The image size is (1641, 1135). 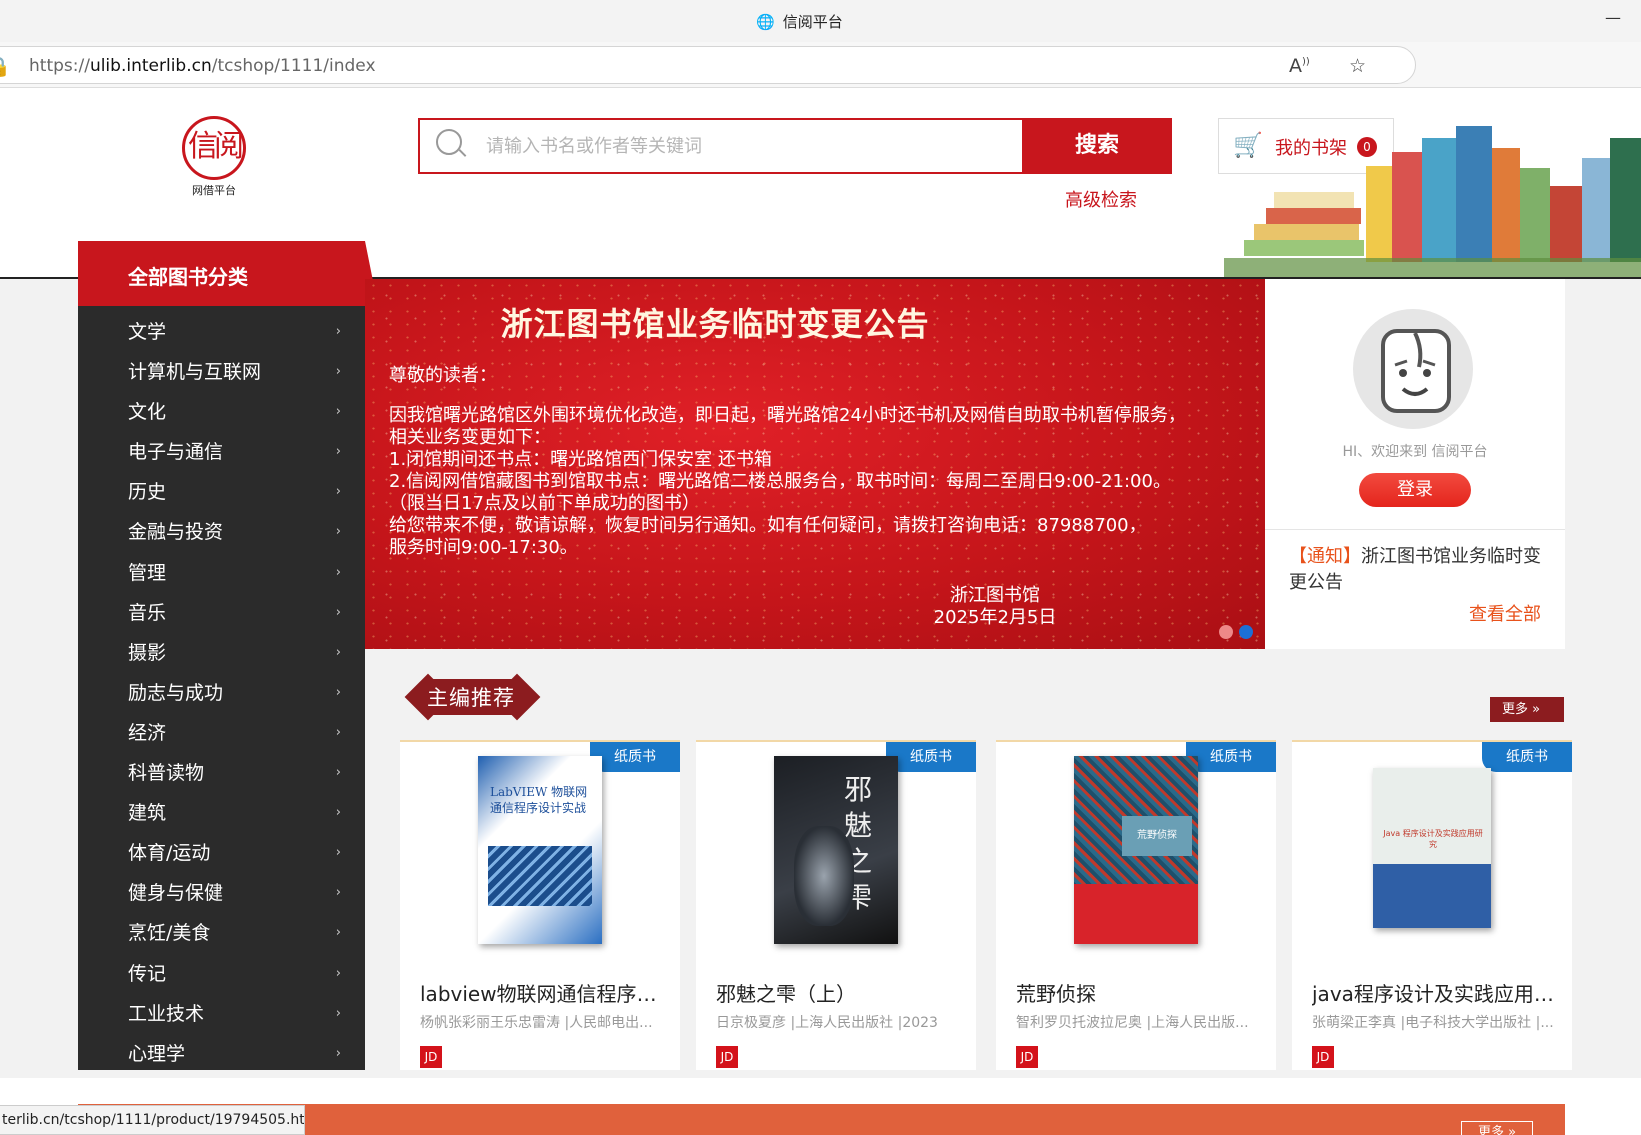 What do you see at coordinates (166, 1013) in the screenshot?
I see `category-label: 工业技术` at bounding box center [166, 1013].